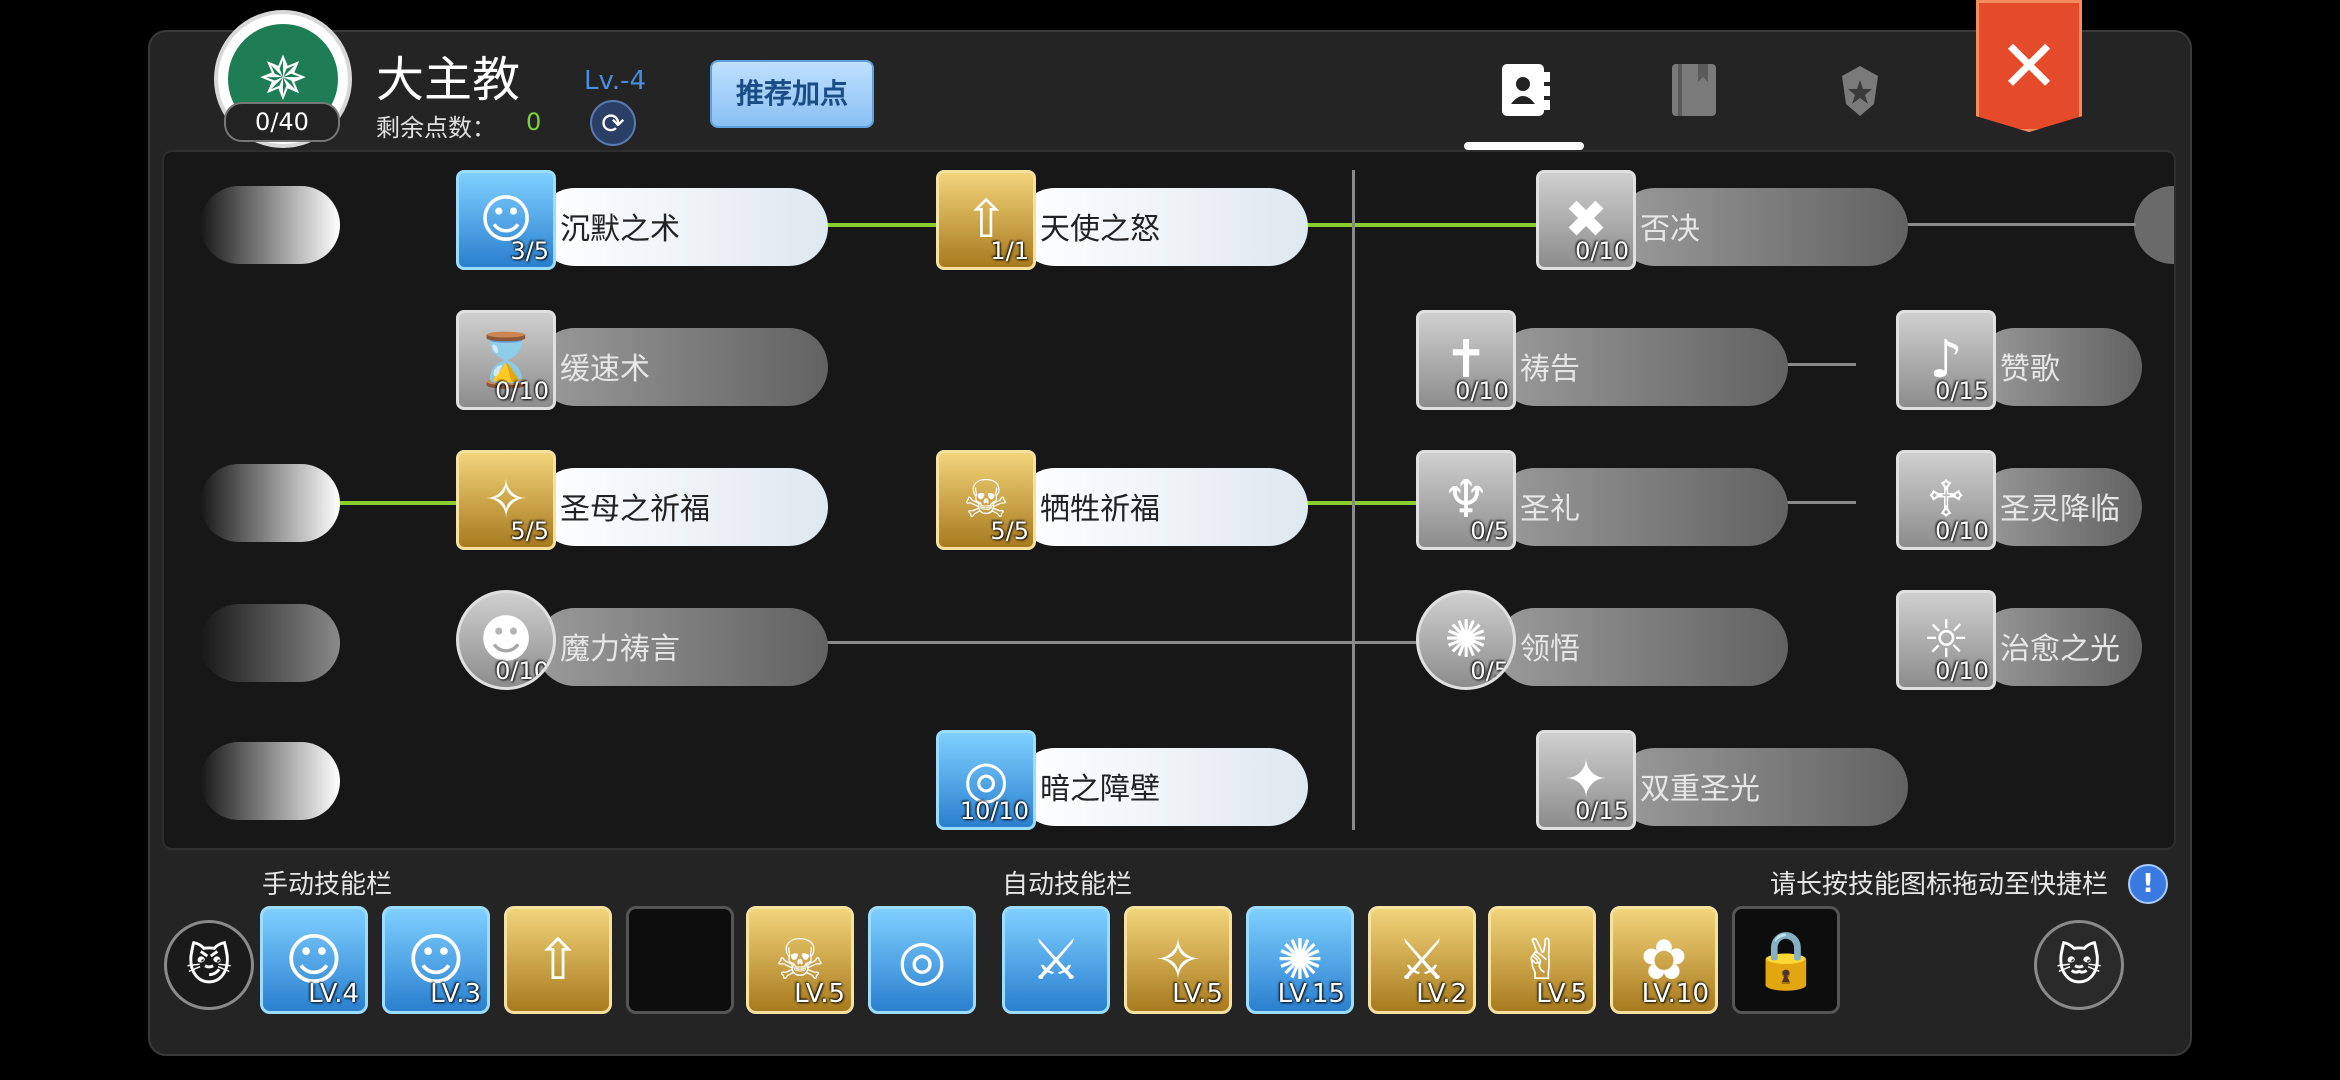  I want to click on auto-slot: ⚔ LV.2, so click(1422, 960).